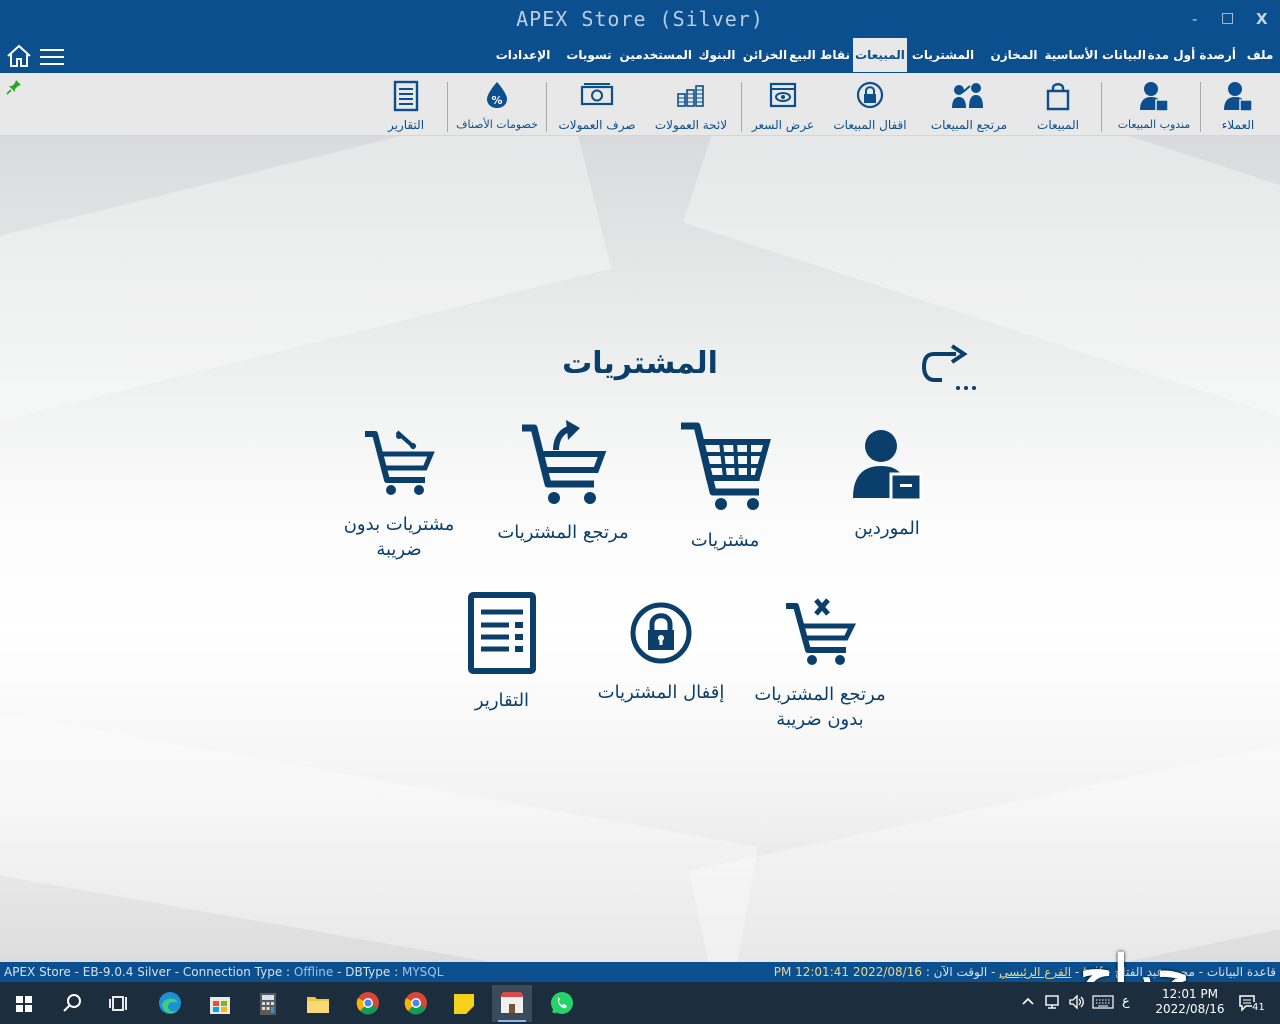  I want to click on apex-store-taskbar, so click(512, 1003).